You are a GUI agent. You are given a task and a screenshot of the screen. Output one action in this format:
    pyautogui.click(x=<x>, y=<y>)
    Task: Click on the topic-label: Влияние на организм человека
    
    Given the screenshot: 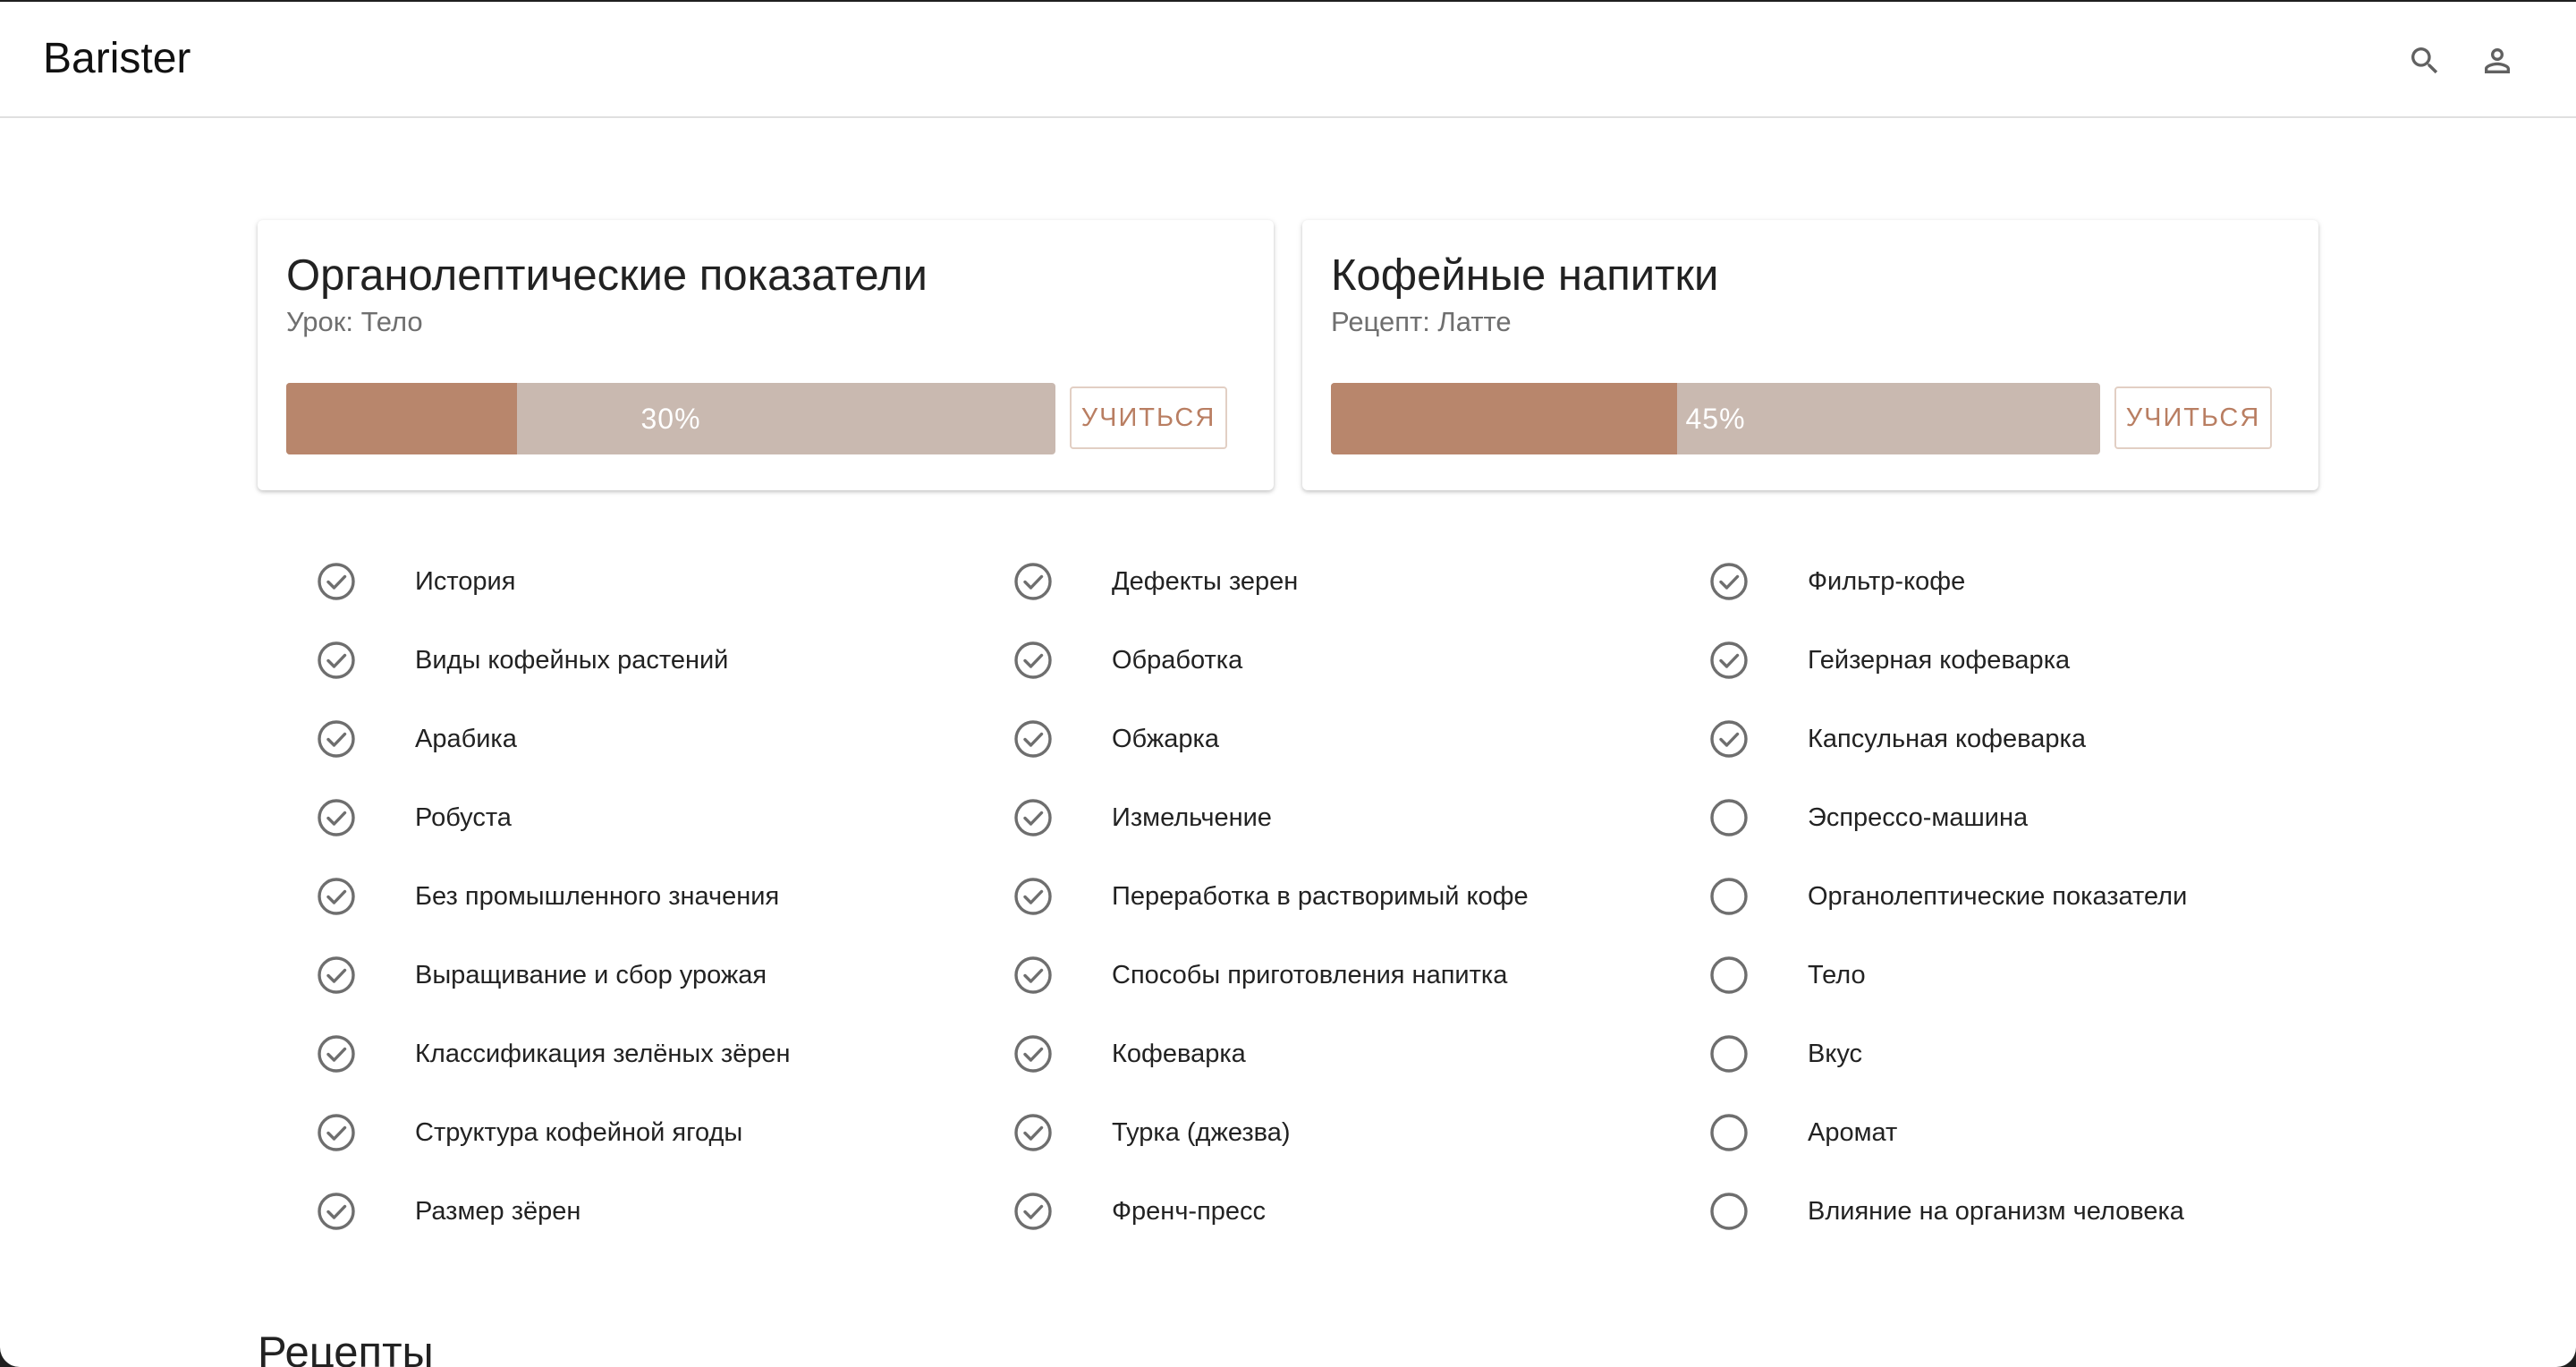 What is the action you would take?
    pyautogui.click(x=1996, y=1211)
    